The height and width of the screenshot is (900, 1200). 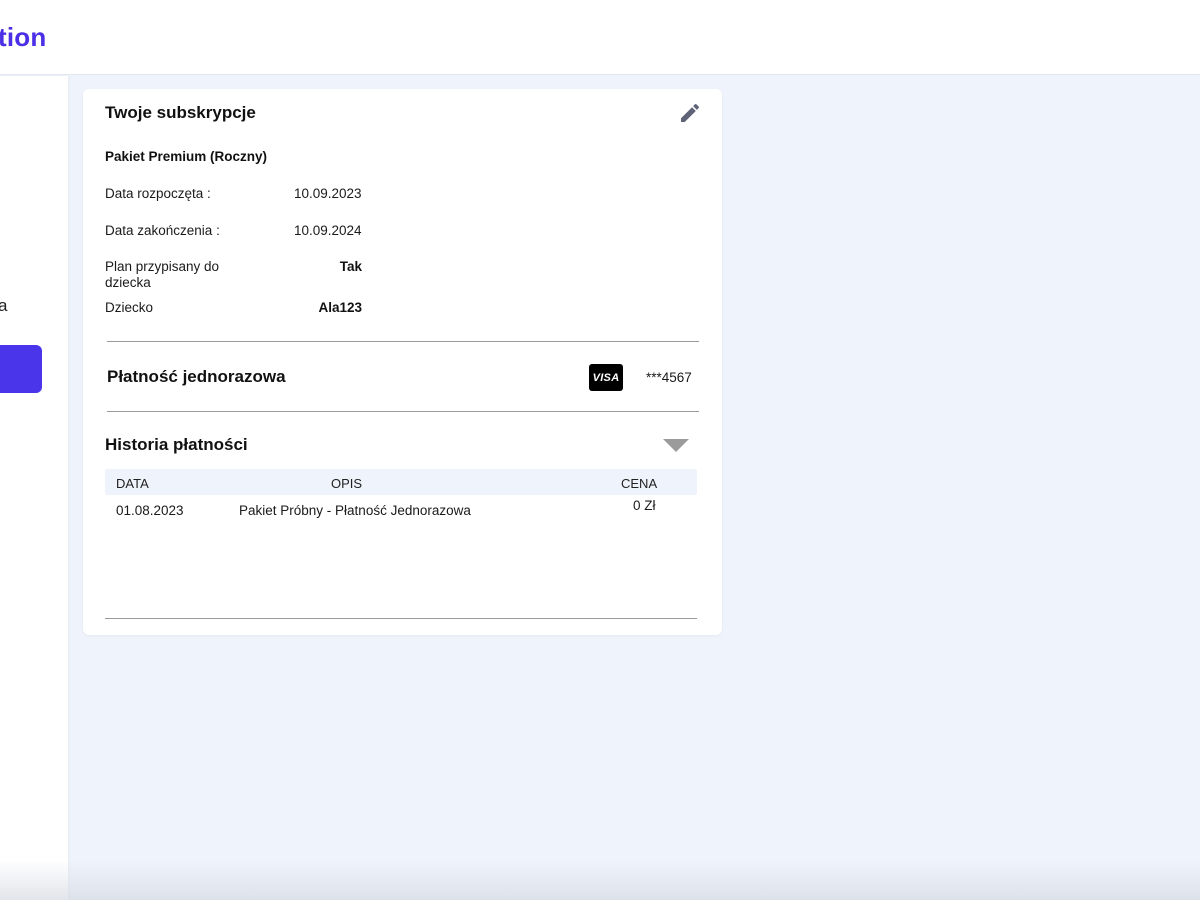 I want to click on row-description: Pakiet Próbny - Płatność Jednorazowa, so click(x=355, y=510).